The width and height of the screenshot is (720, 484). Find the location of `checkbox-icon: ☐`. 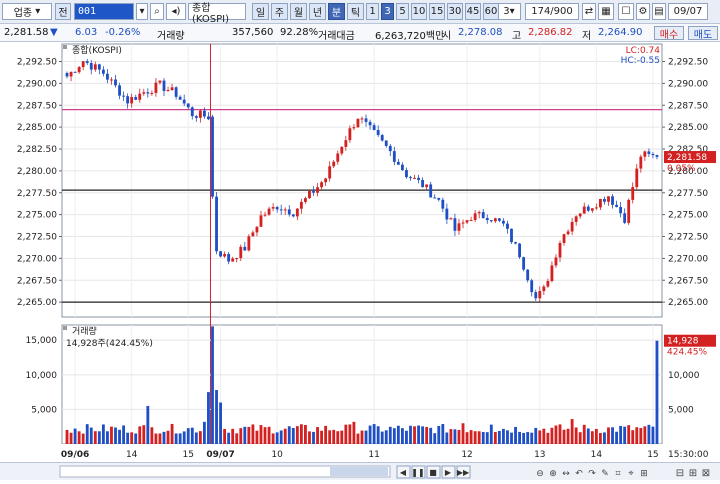

checkbox-icon: ☐ is located at coordinates (626, 11).